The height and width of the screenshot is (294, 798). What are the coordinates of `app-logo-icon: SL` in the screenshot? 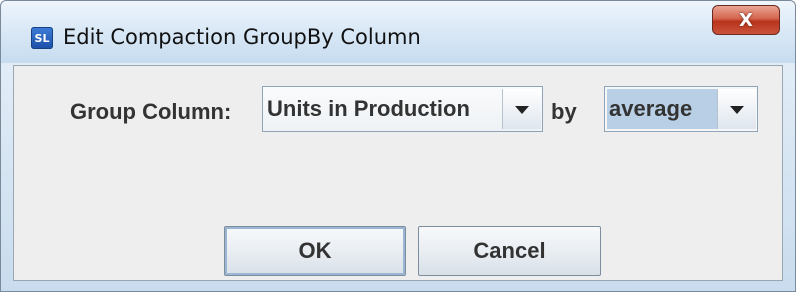 It's located at (42, 38).